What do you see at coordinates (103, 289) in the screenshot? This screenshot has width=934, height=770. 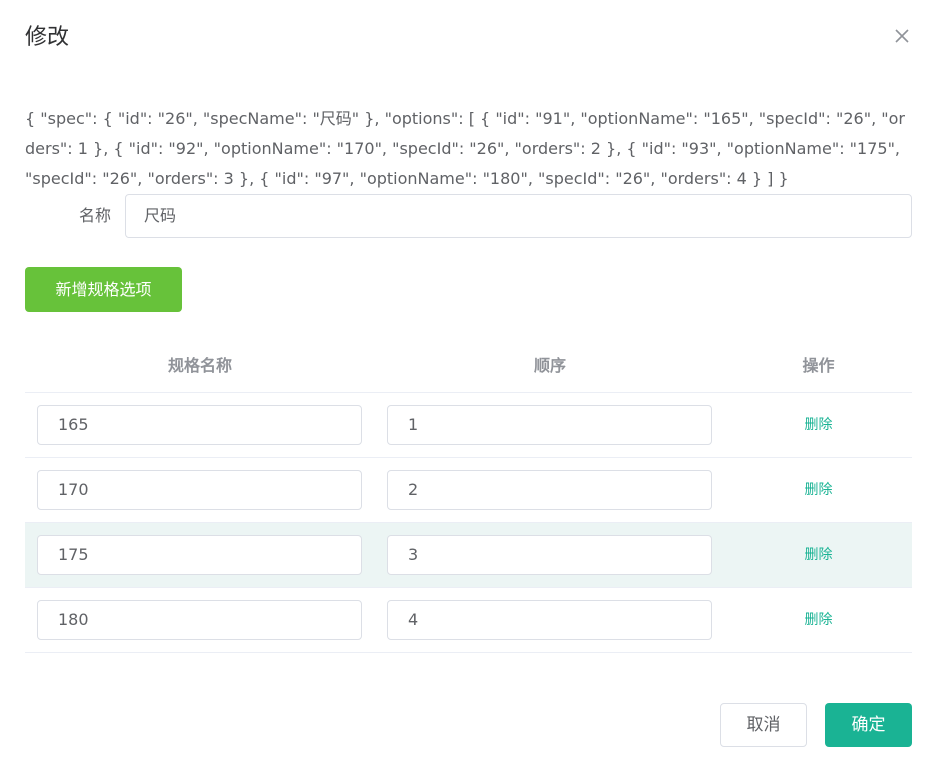 I see `add-spec-option-button: 新增规格选项` at bounding box center [103, 289].